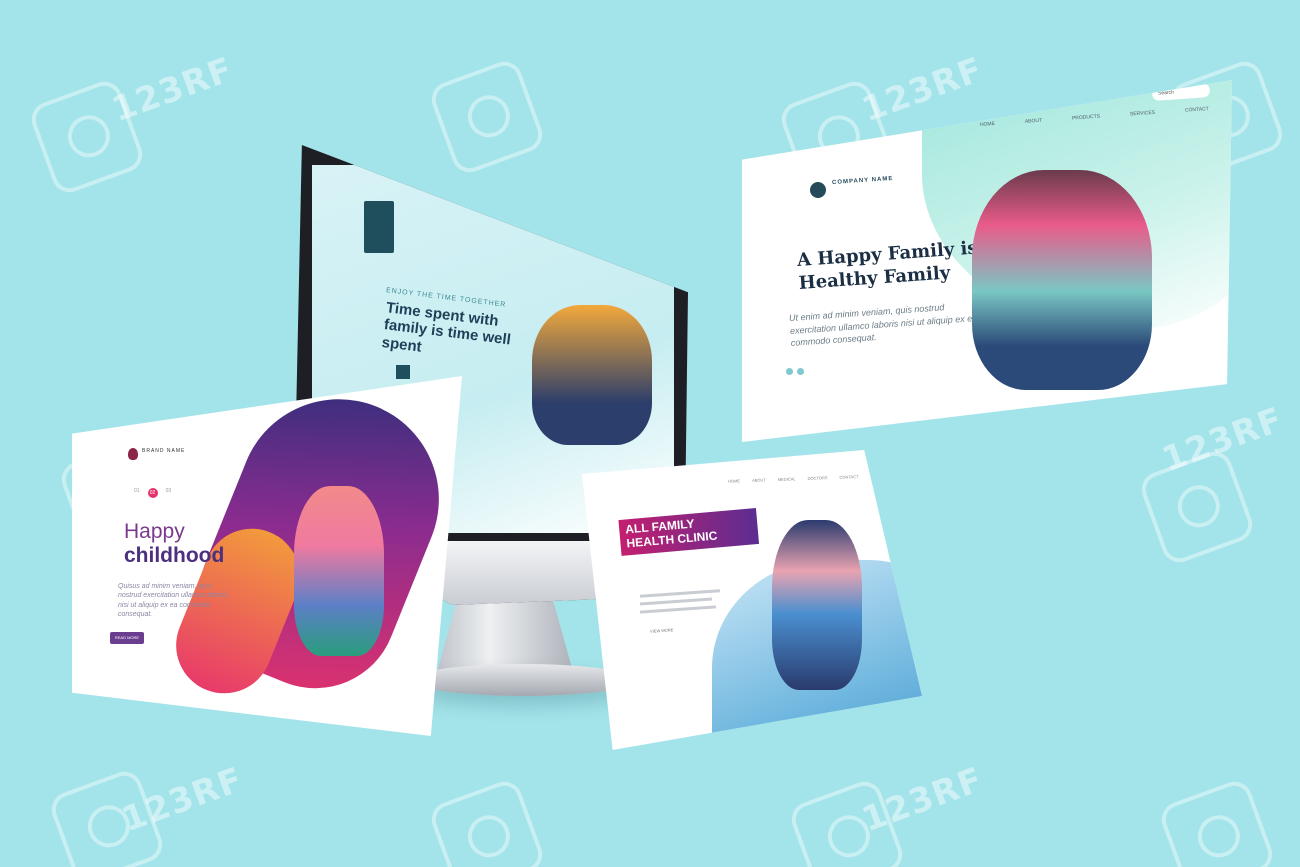 Image resolution: width=1300 pixels, height=867 pixels. Describe the element at coordinates (862, 181) in the screenshot. I see `company-name: COMPANY NAME` at that location.